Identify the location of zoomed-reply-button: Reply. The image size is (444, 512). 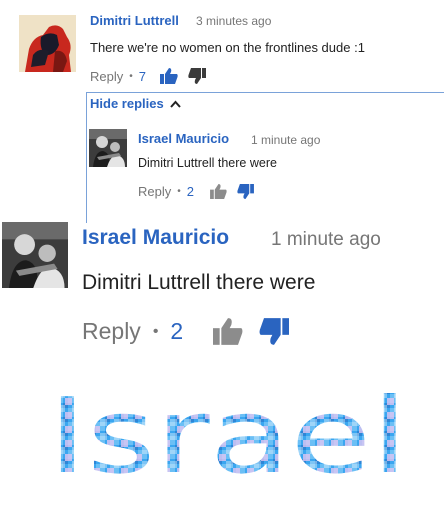
(111, 331).